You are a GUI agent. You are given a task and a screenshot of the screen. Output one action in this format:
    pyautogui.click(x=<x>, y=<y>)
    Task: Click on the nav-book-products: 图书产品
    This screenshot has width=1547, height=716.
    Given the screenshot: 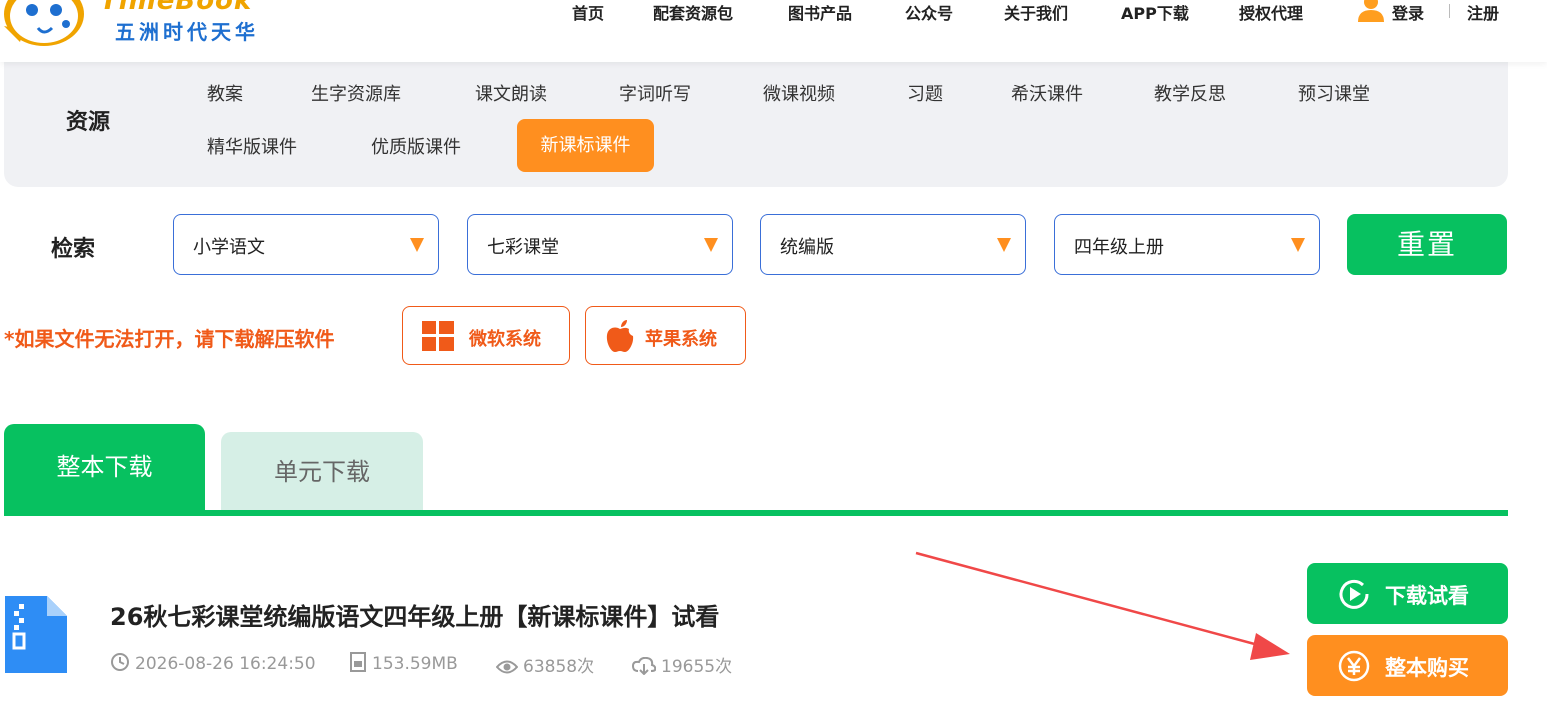 What is the action you would take?
    pyautogui.click(x=820, y=11)
    